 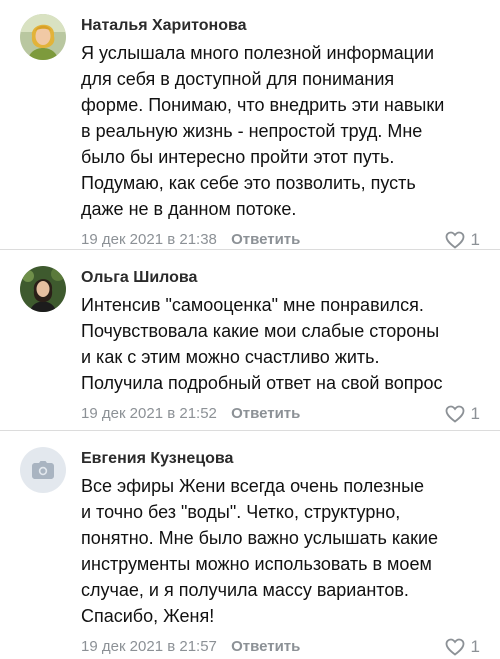 I want to click on comment-meta: 19 дек 2021 в 21:57 Ответить 1, so click(x=280, y=647).